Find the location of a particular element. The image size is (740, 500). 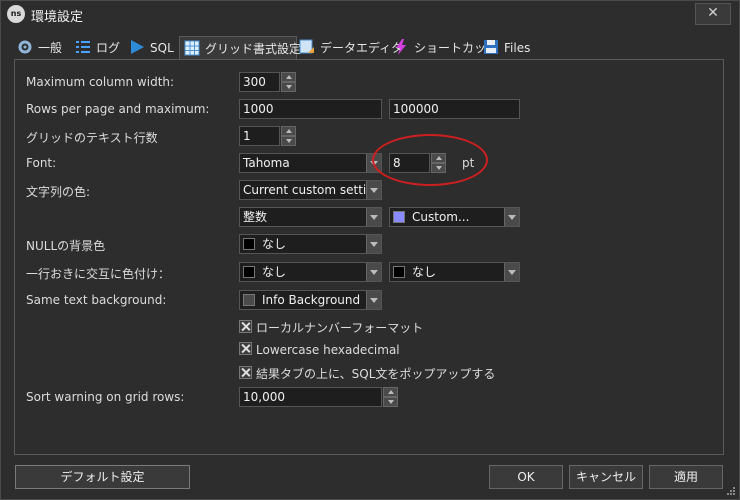

sort-warning-input: 10,000 is located at coordinates (310, 397).